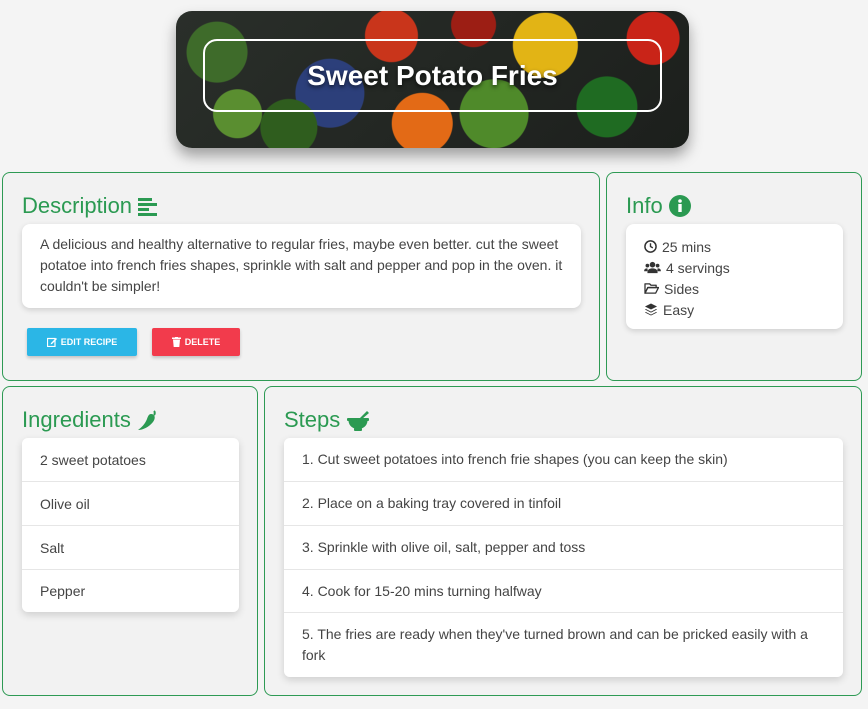 The image size is (868, 709). Describe the element at coordinates (51, 342) in the screenshot. I see `edit-icon` at that location.